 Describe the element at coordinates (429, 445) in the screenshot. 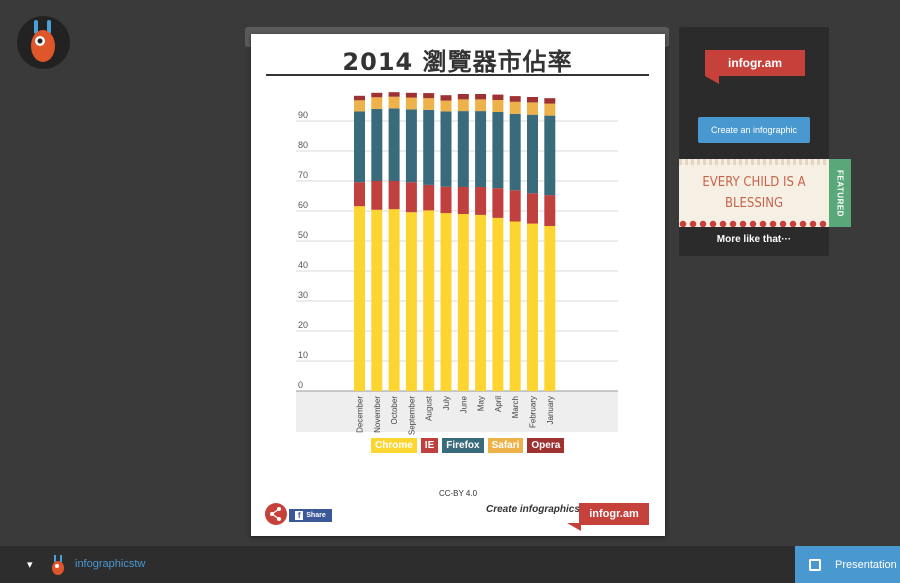

I see `legend-item-ie: IE` at that location.